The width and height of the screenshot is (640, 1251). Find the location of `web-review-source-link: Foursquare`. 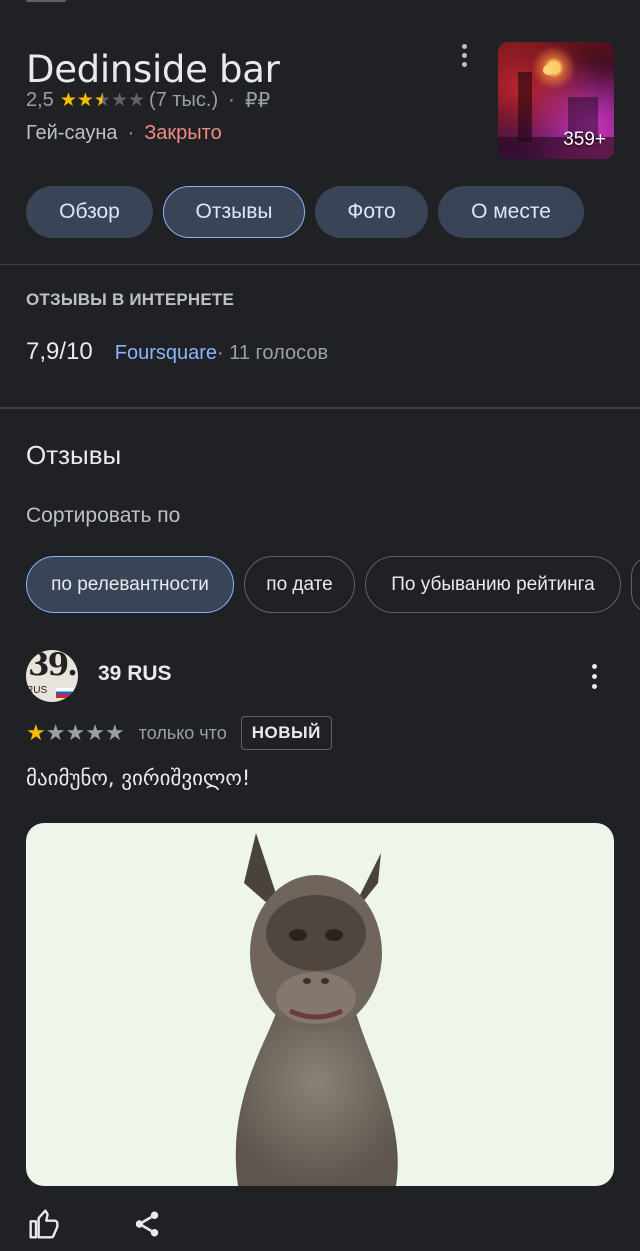

web-review-source-link: Foursquare is located at coordinates (166, 353).